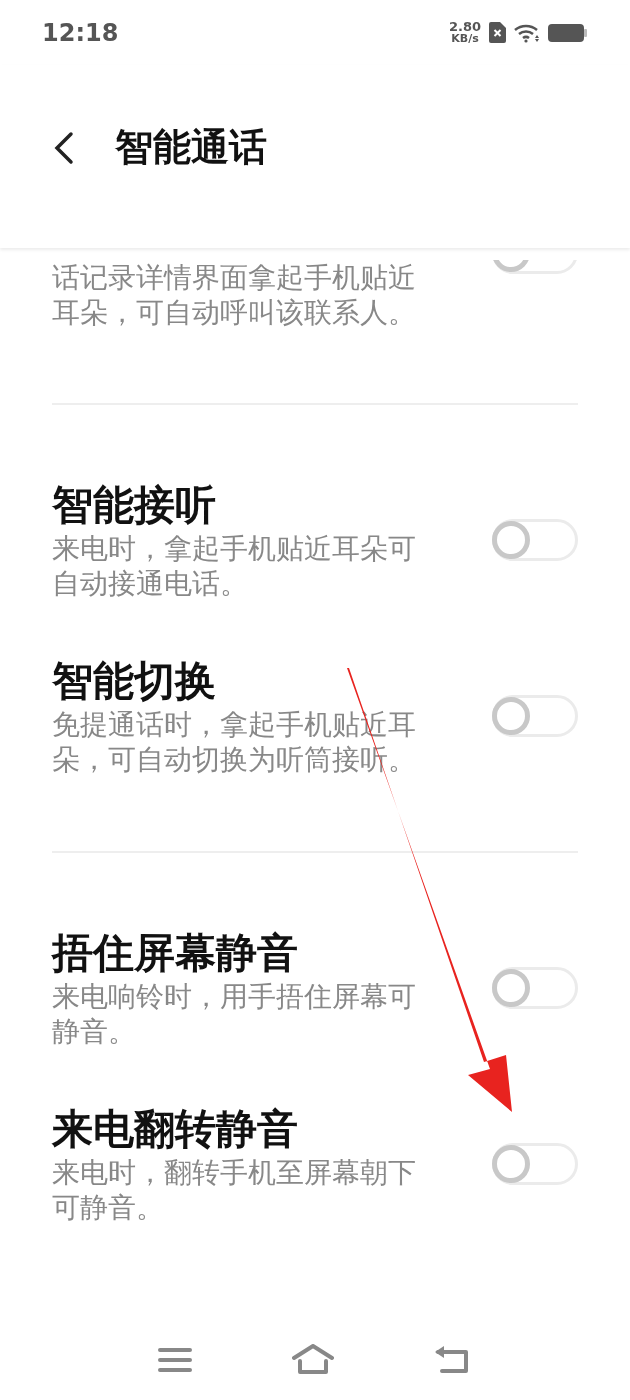 The width and height of the screenshot is (630, 1400). I want to click on setting-description: 来电时，拿起手机贴近耳朵可自动接通电话。, so click(234, 566).